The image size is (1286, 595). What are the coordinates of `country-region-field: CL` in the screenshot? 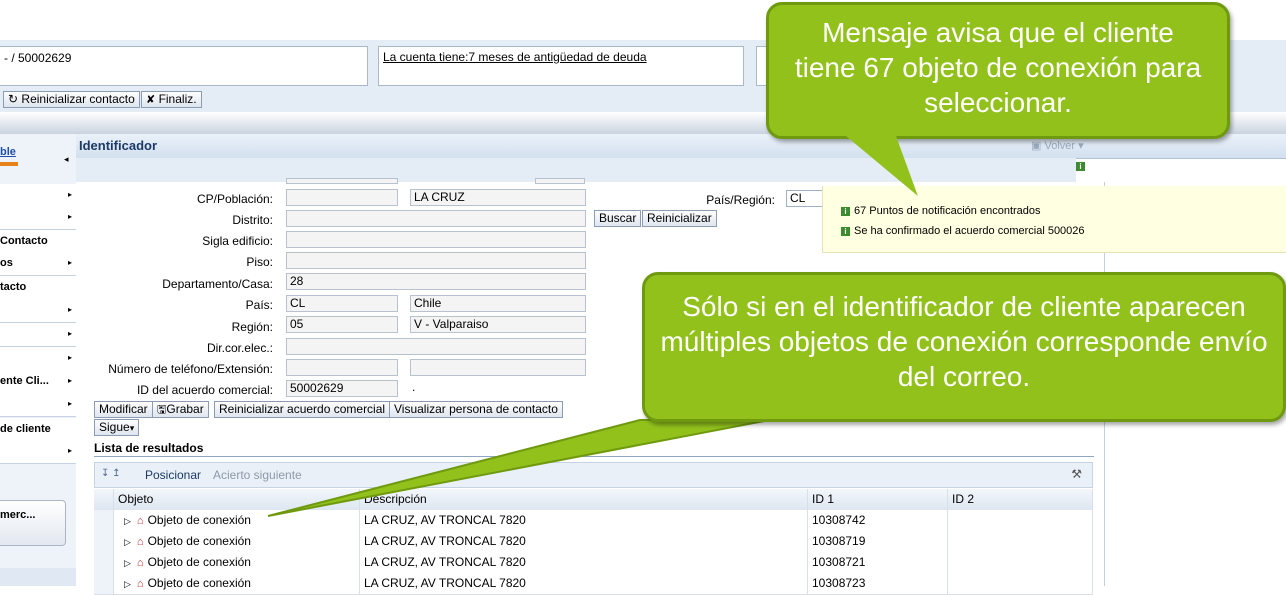 It's located at (806, 198).